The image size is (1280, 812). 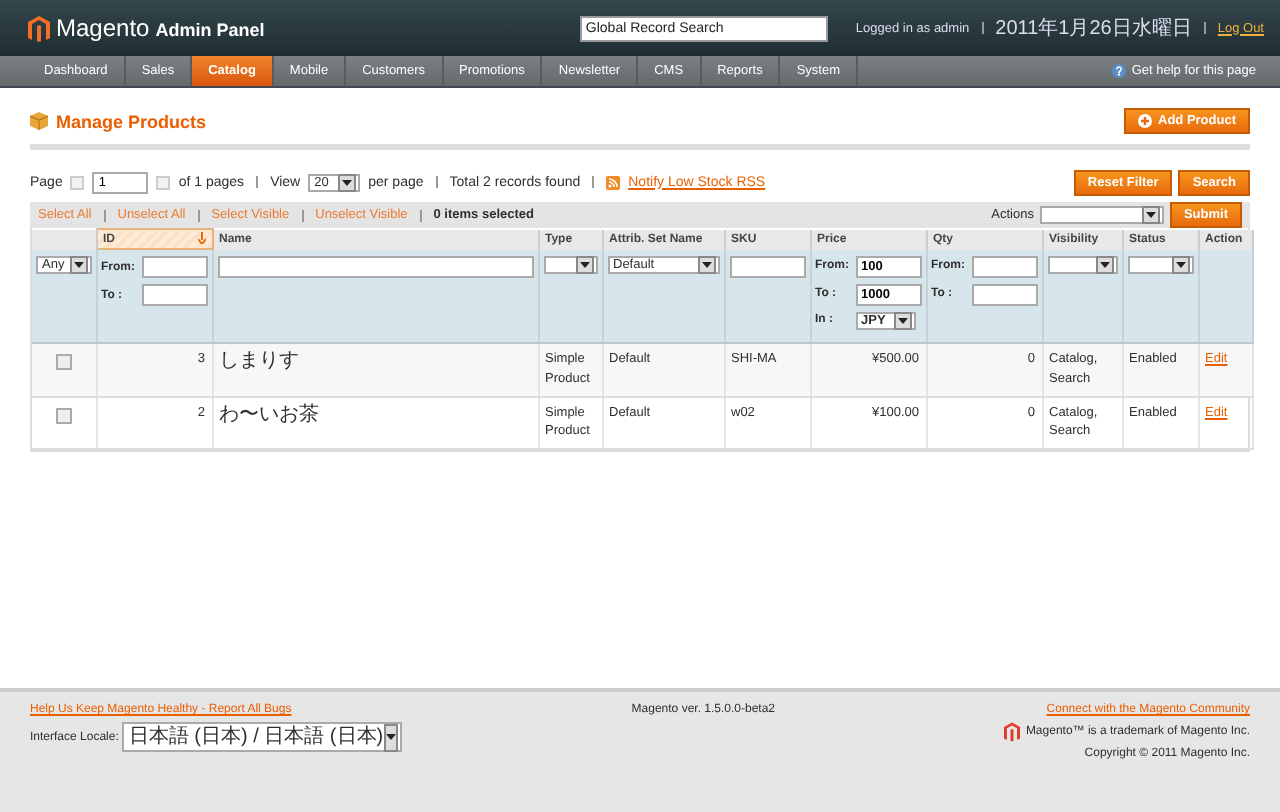 I want to click on table-cell: しまりす, so click(x=259, y=361).